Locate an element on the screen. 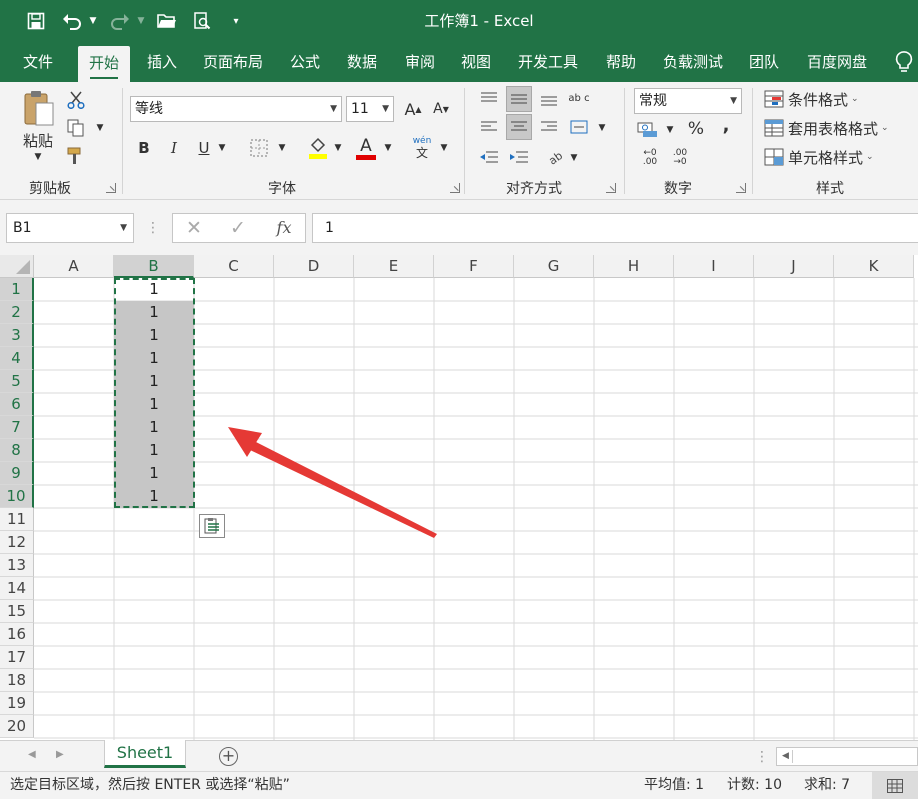 The image size is (918, 799). insert-function-button: fx is located at coordinates (284, 228).